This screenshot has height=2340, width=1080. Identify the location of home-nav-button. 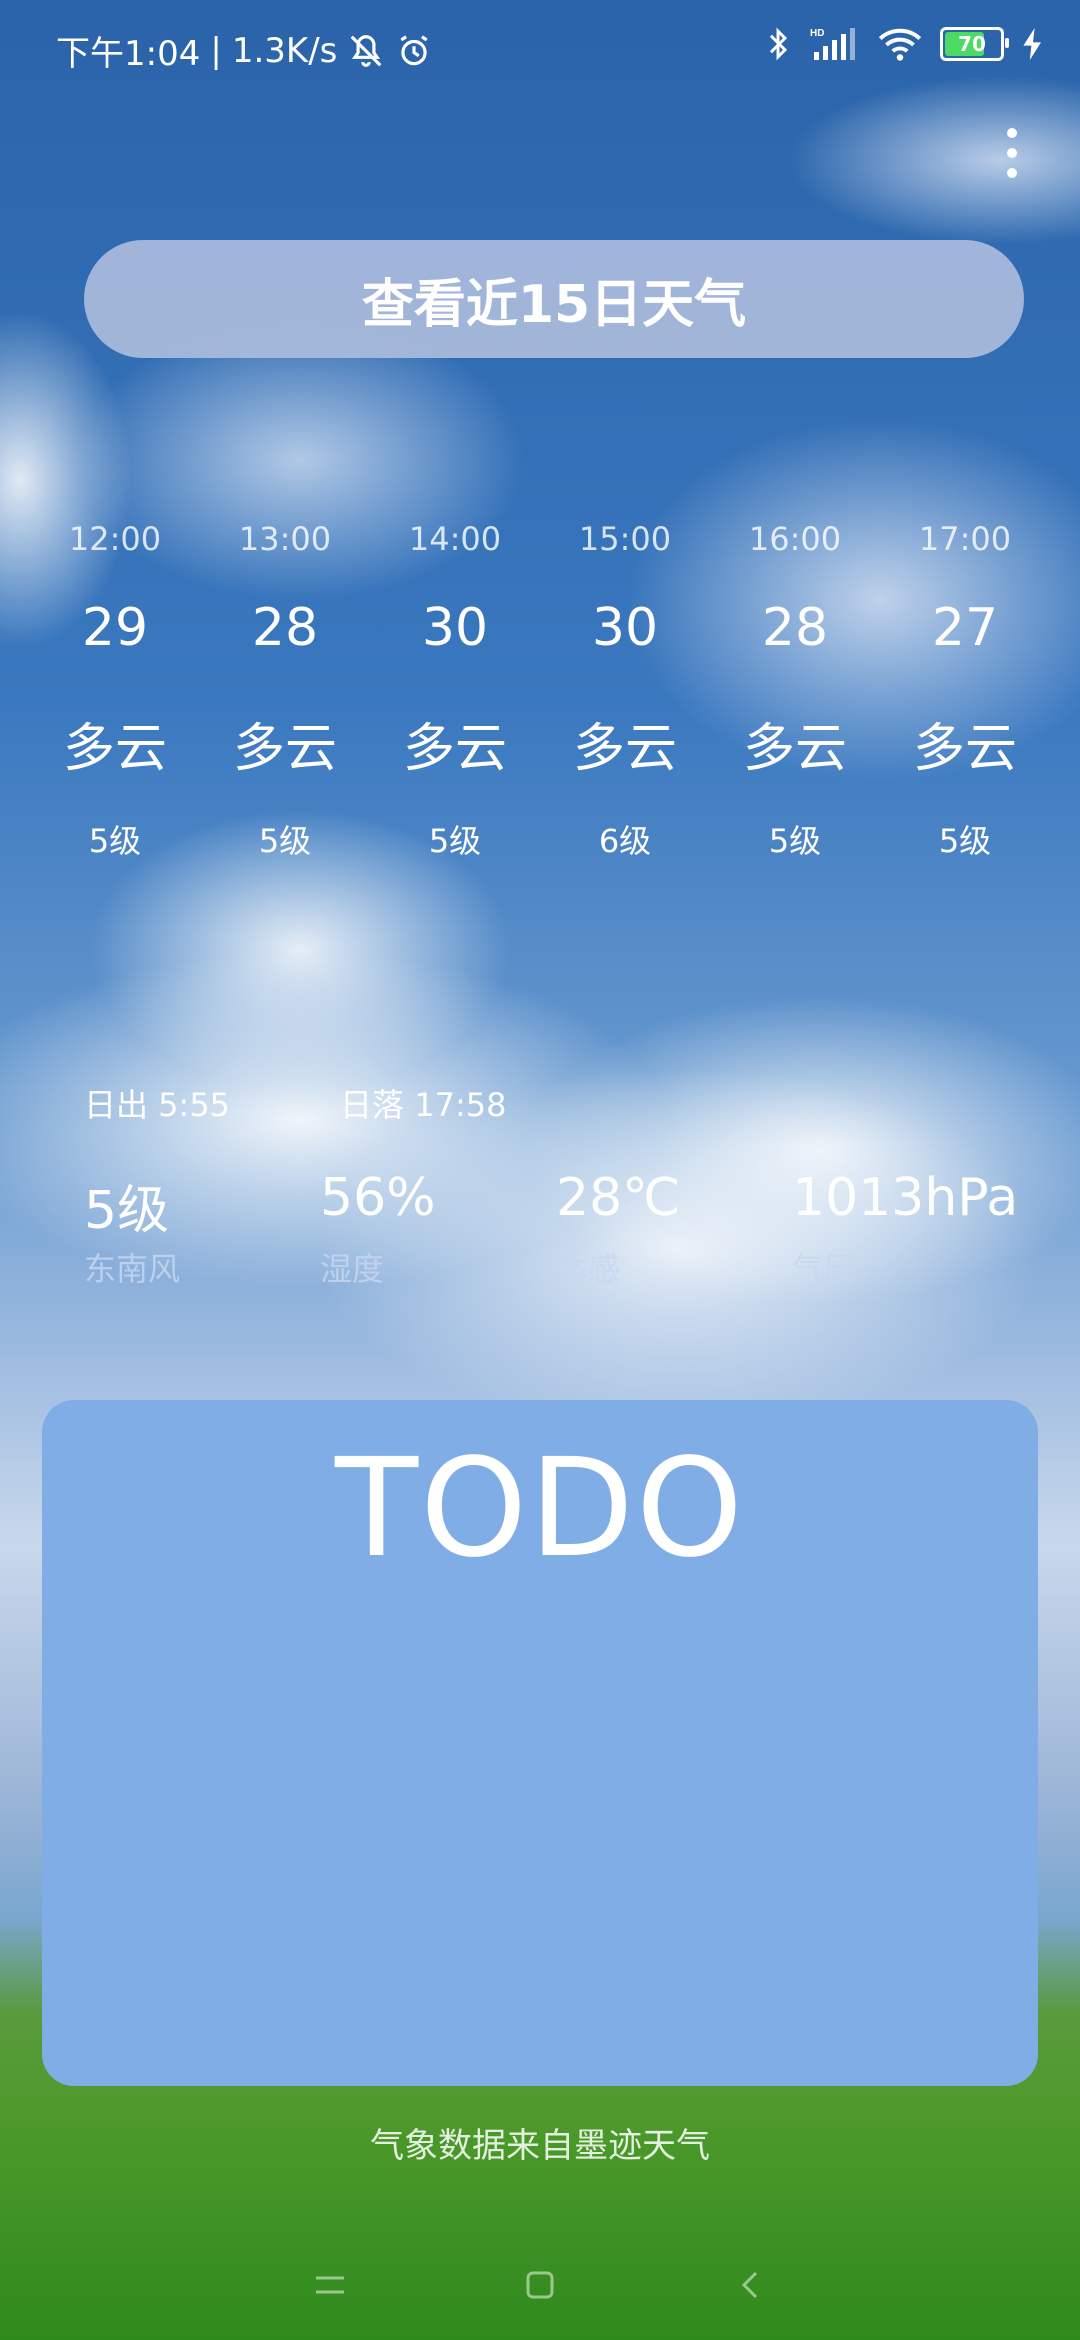
(540, 2285).